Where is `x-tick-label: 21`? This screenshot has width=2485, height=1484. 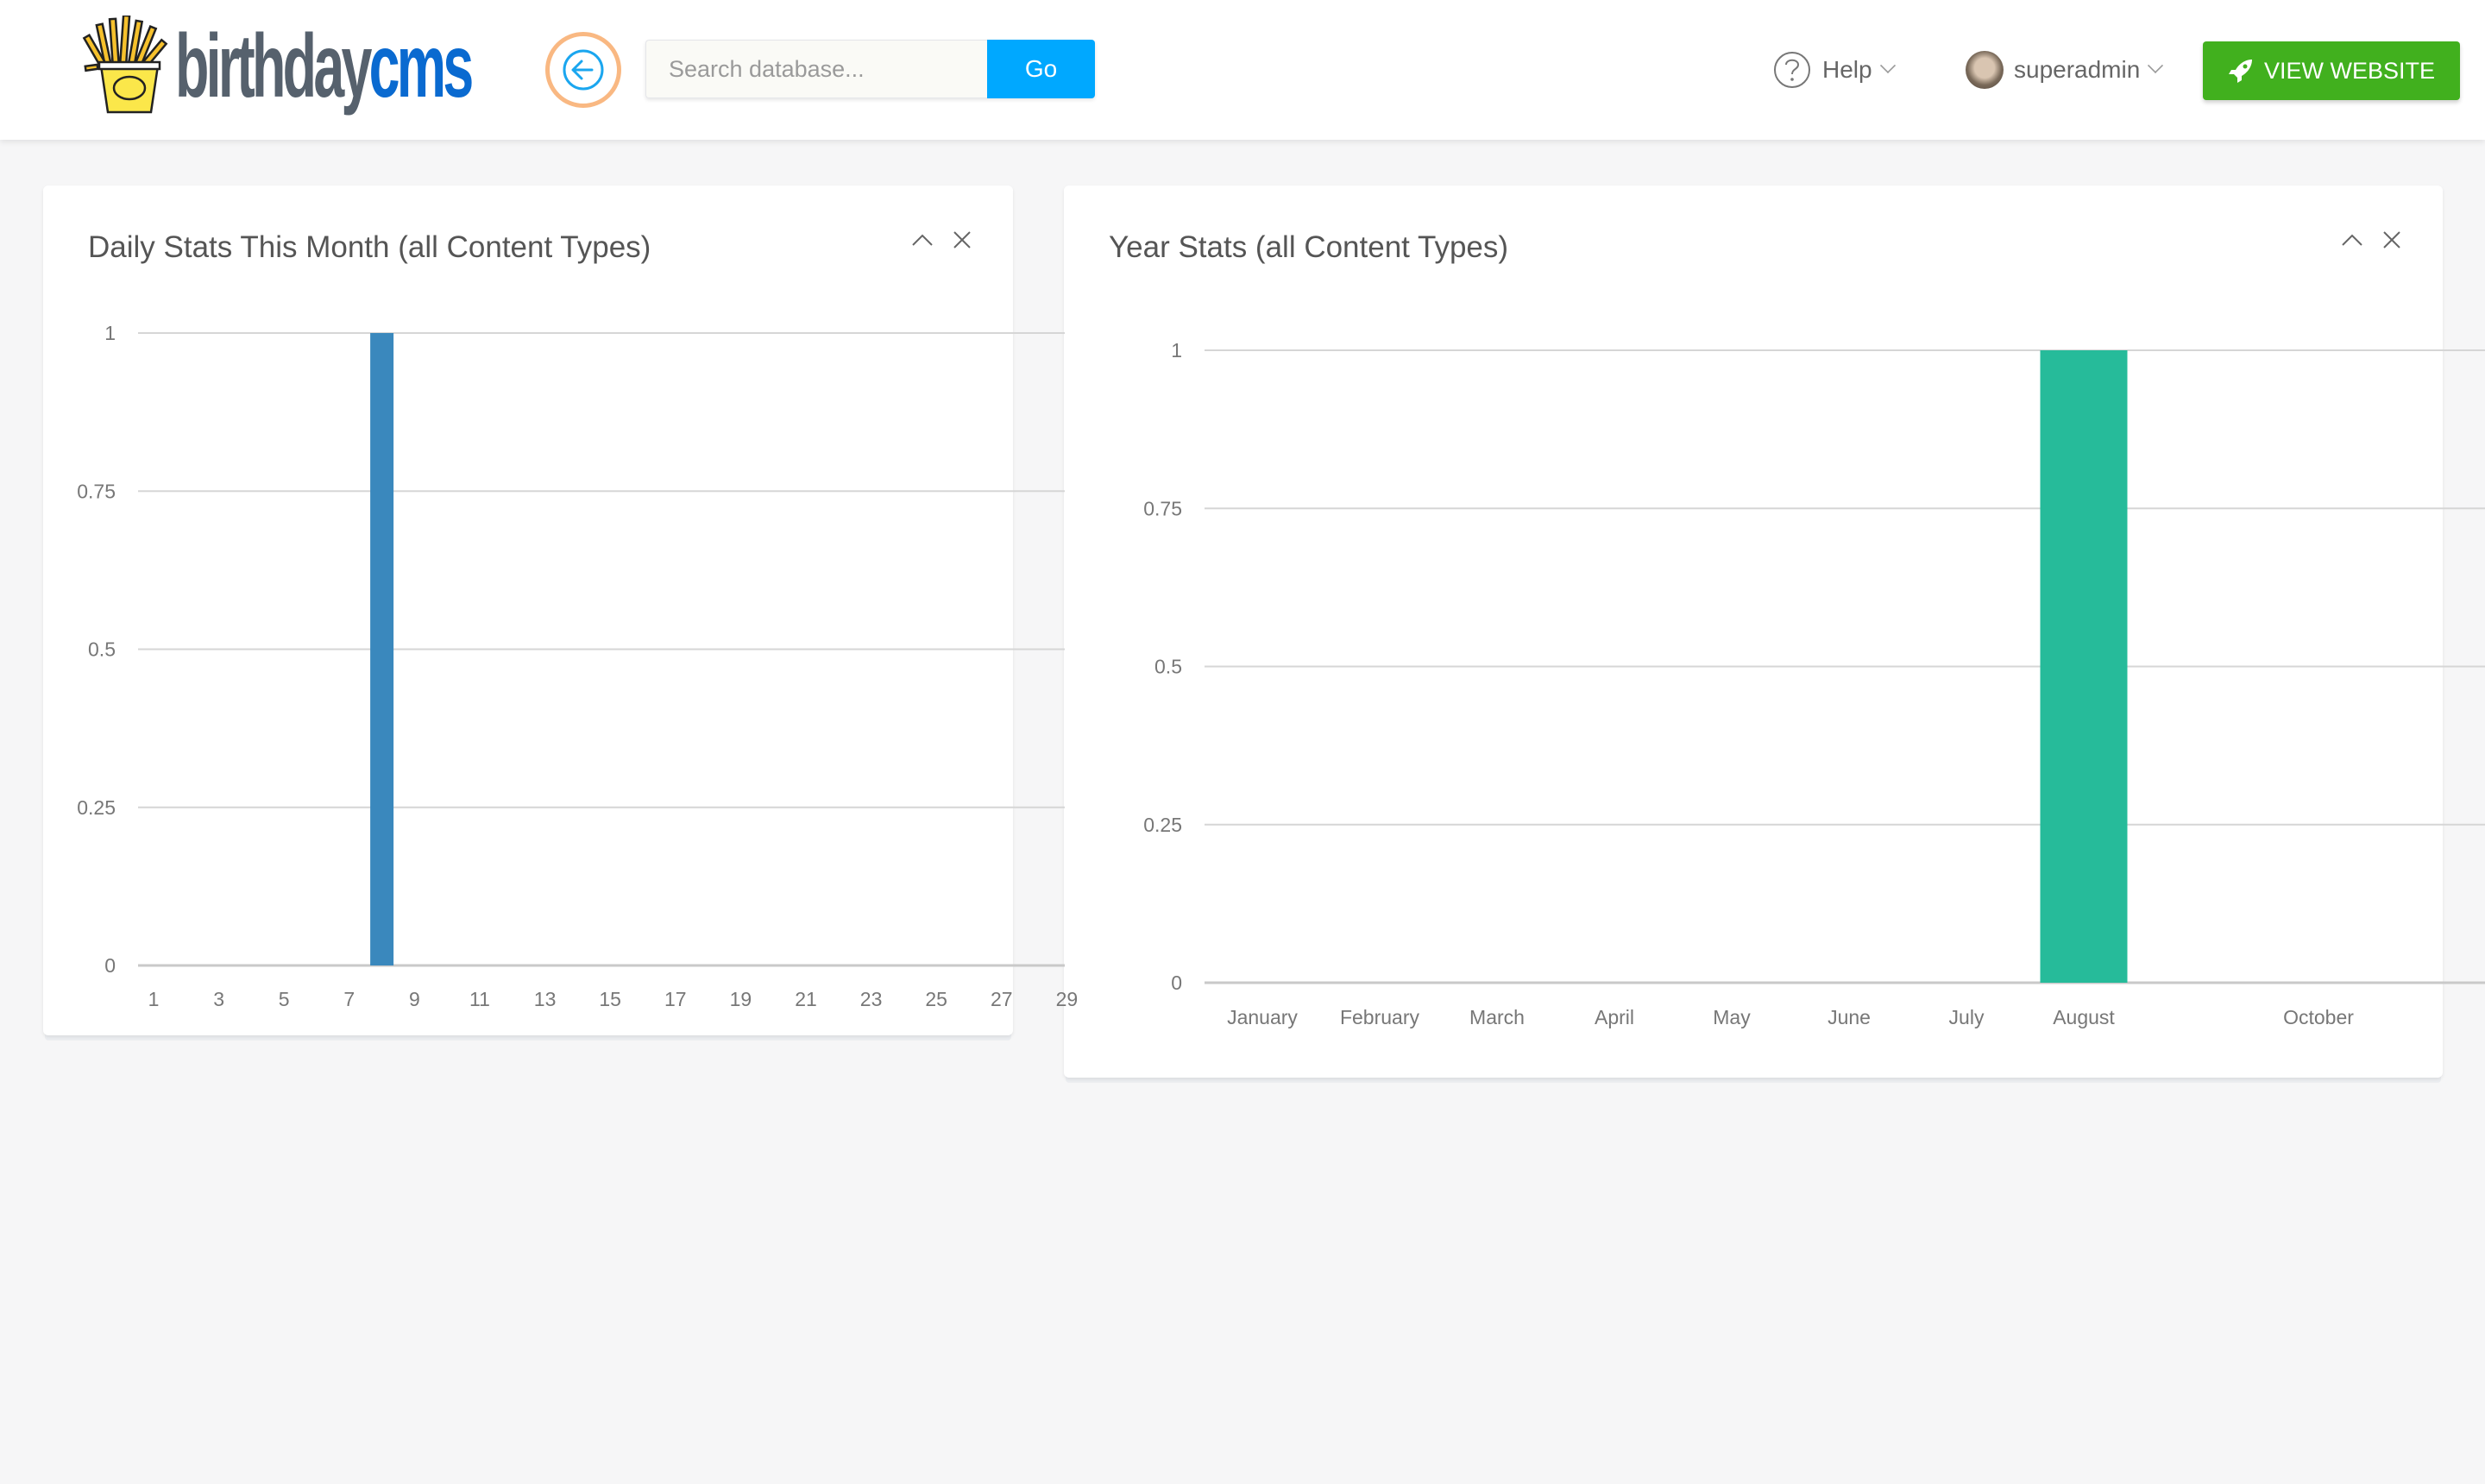
x-tick-label: 21 is located at coordinates (806, 999).